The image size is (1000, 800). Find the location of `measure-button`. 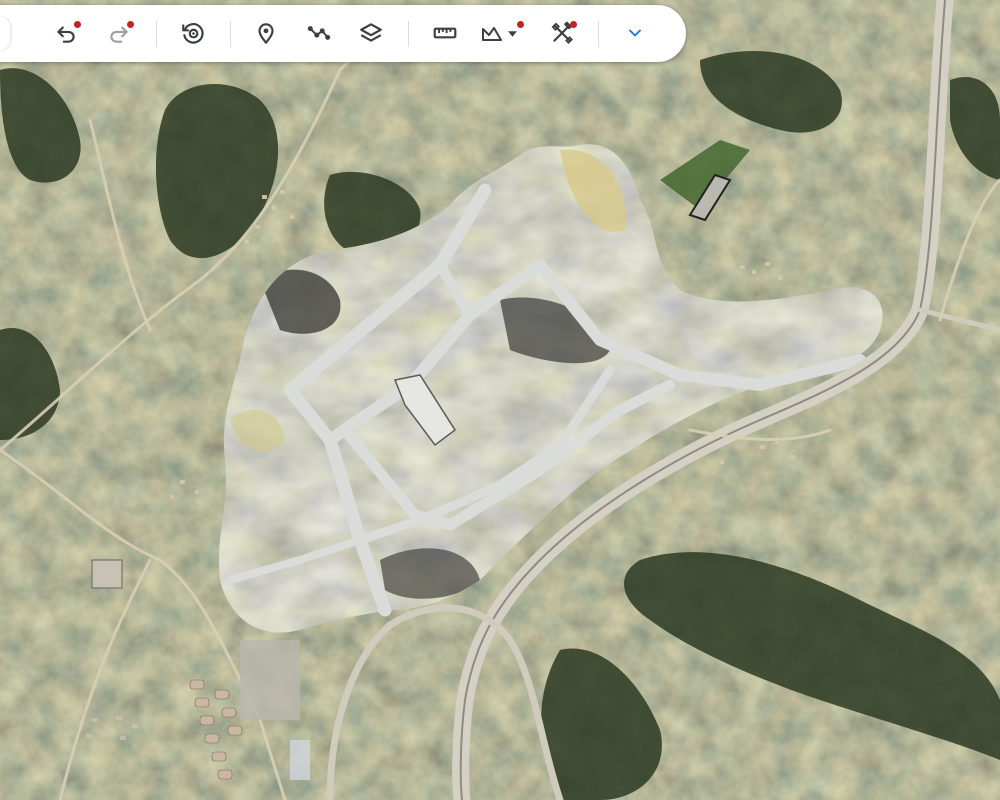

measure-button is located at coordinates (445, 33).